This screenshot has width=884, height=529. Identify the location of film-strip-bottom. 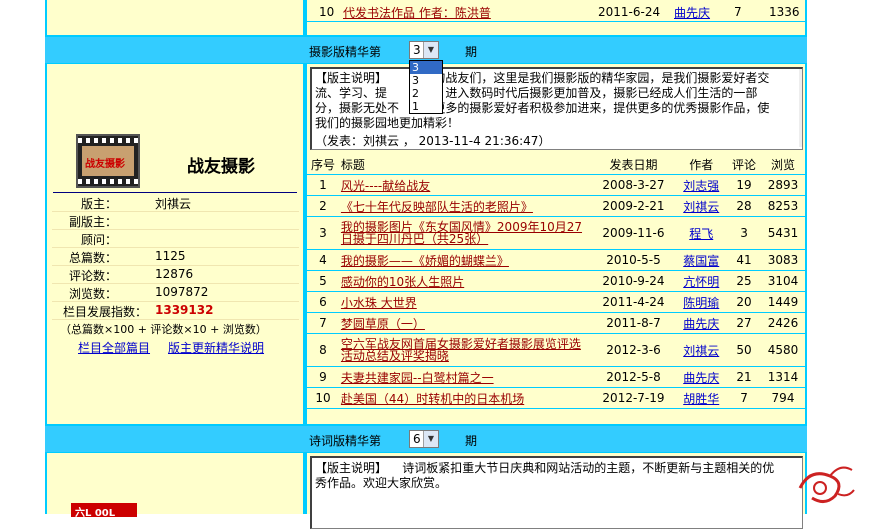
(108, 181).